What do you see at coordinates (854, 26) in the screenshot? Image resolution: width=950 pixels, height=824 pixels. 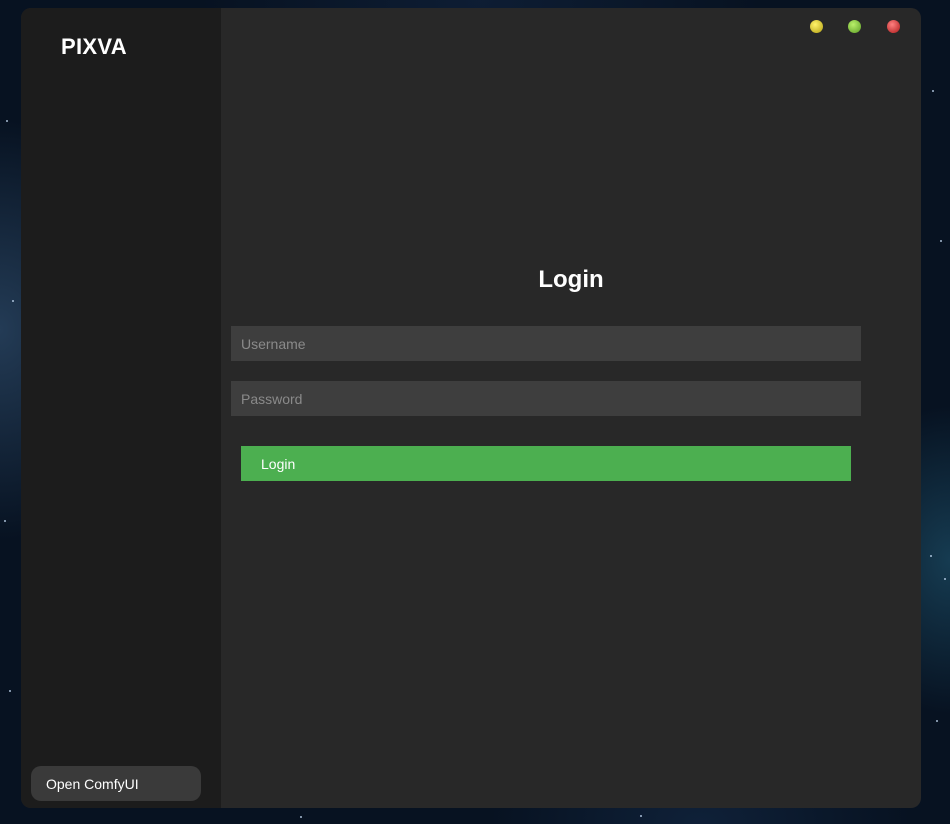 I see `maximize-icon` at bounding box center [854, 26].